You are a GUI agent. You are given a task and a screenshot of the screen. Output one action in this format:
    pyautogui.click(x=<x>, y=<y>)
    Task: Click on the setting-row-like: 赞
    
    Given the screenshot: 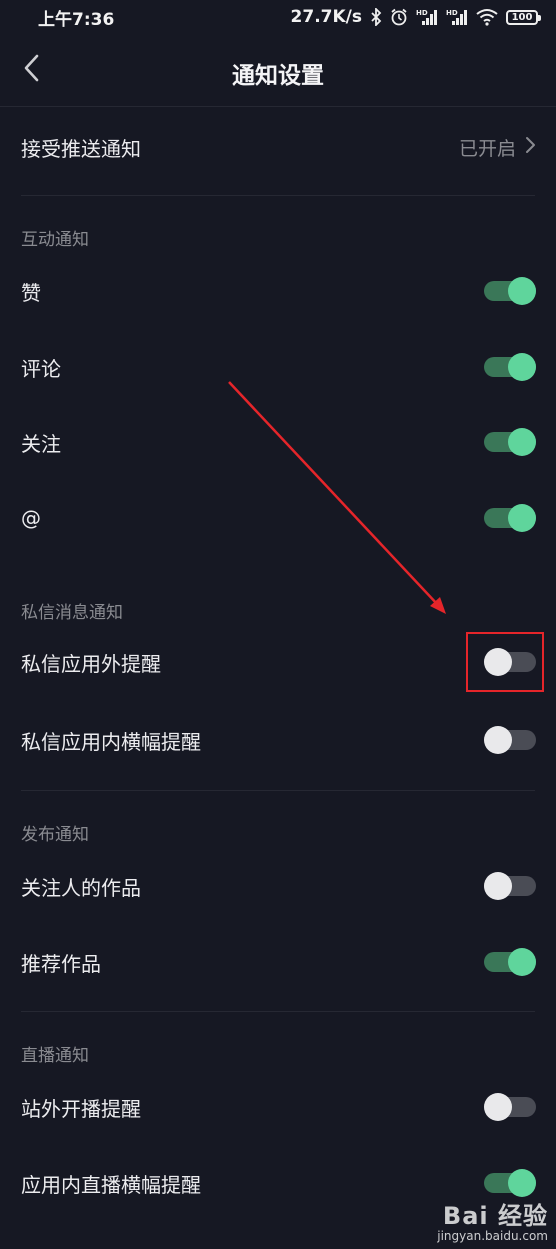 What is the action you would take?
    pyautogui.click(x=278, y=291)
    